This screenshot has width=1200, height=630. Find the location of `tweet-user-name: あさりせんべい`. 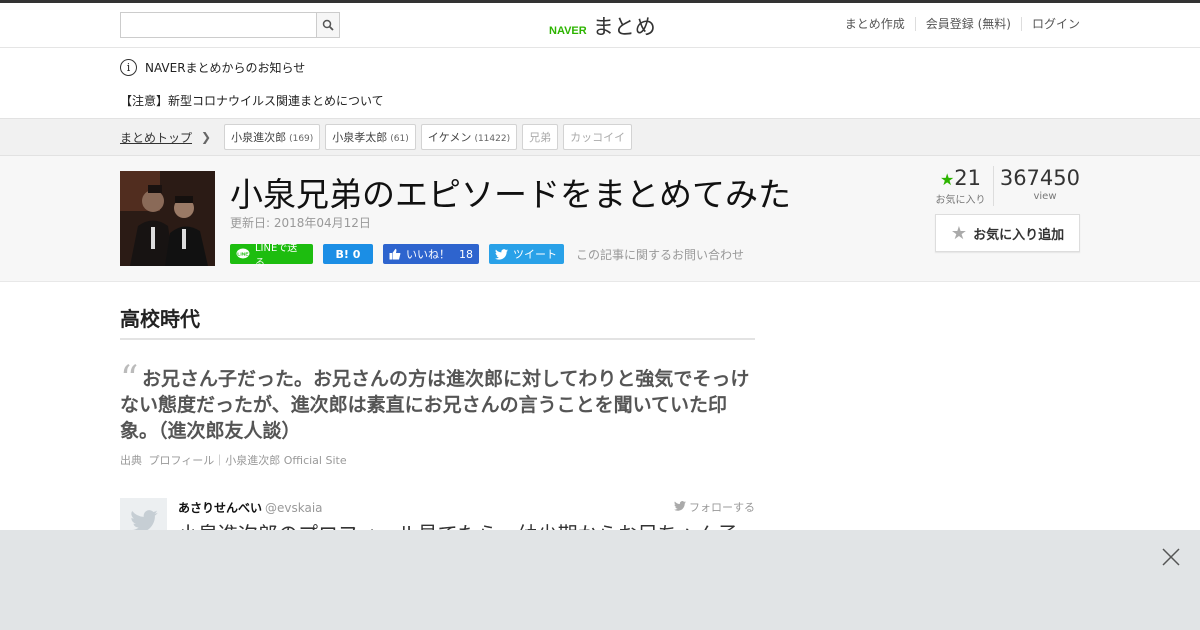

tweet-user-name: あさりせんべい is located at coordinates (220, 508).